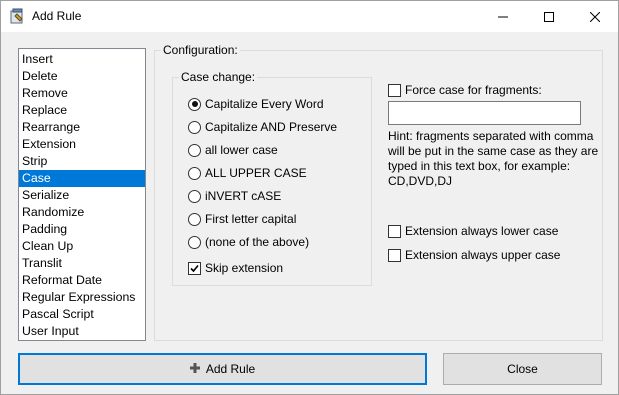 This screenshot has width=619, height=395. Describe the element at coordinates (194, 369) in the screenshot. I see `plus-icon` at that location.